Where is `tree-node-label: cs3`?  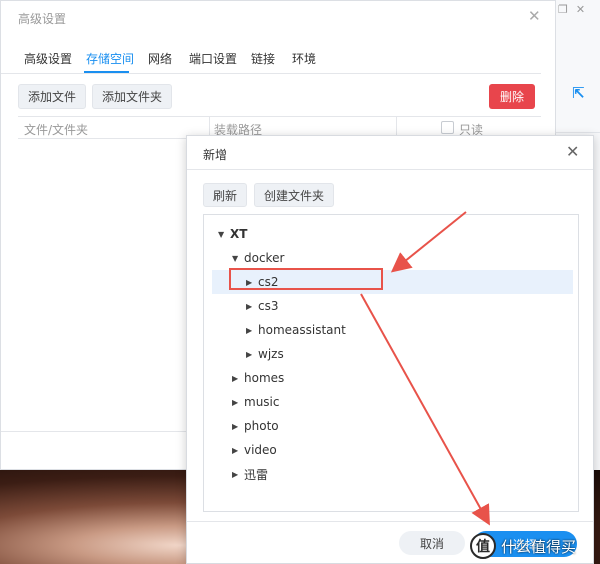
tree-node-label: cs3 is located at coordinates (268, 306).